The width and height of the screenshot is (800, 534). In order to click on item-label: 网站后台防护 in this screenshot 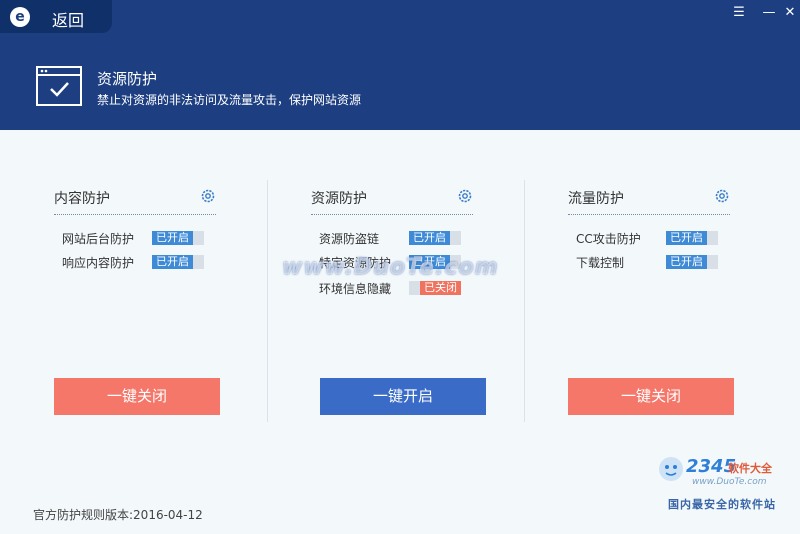, I will do `click(98, 239)`.